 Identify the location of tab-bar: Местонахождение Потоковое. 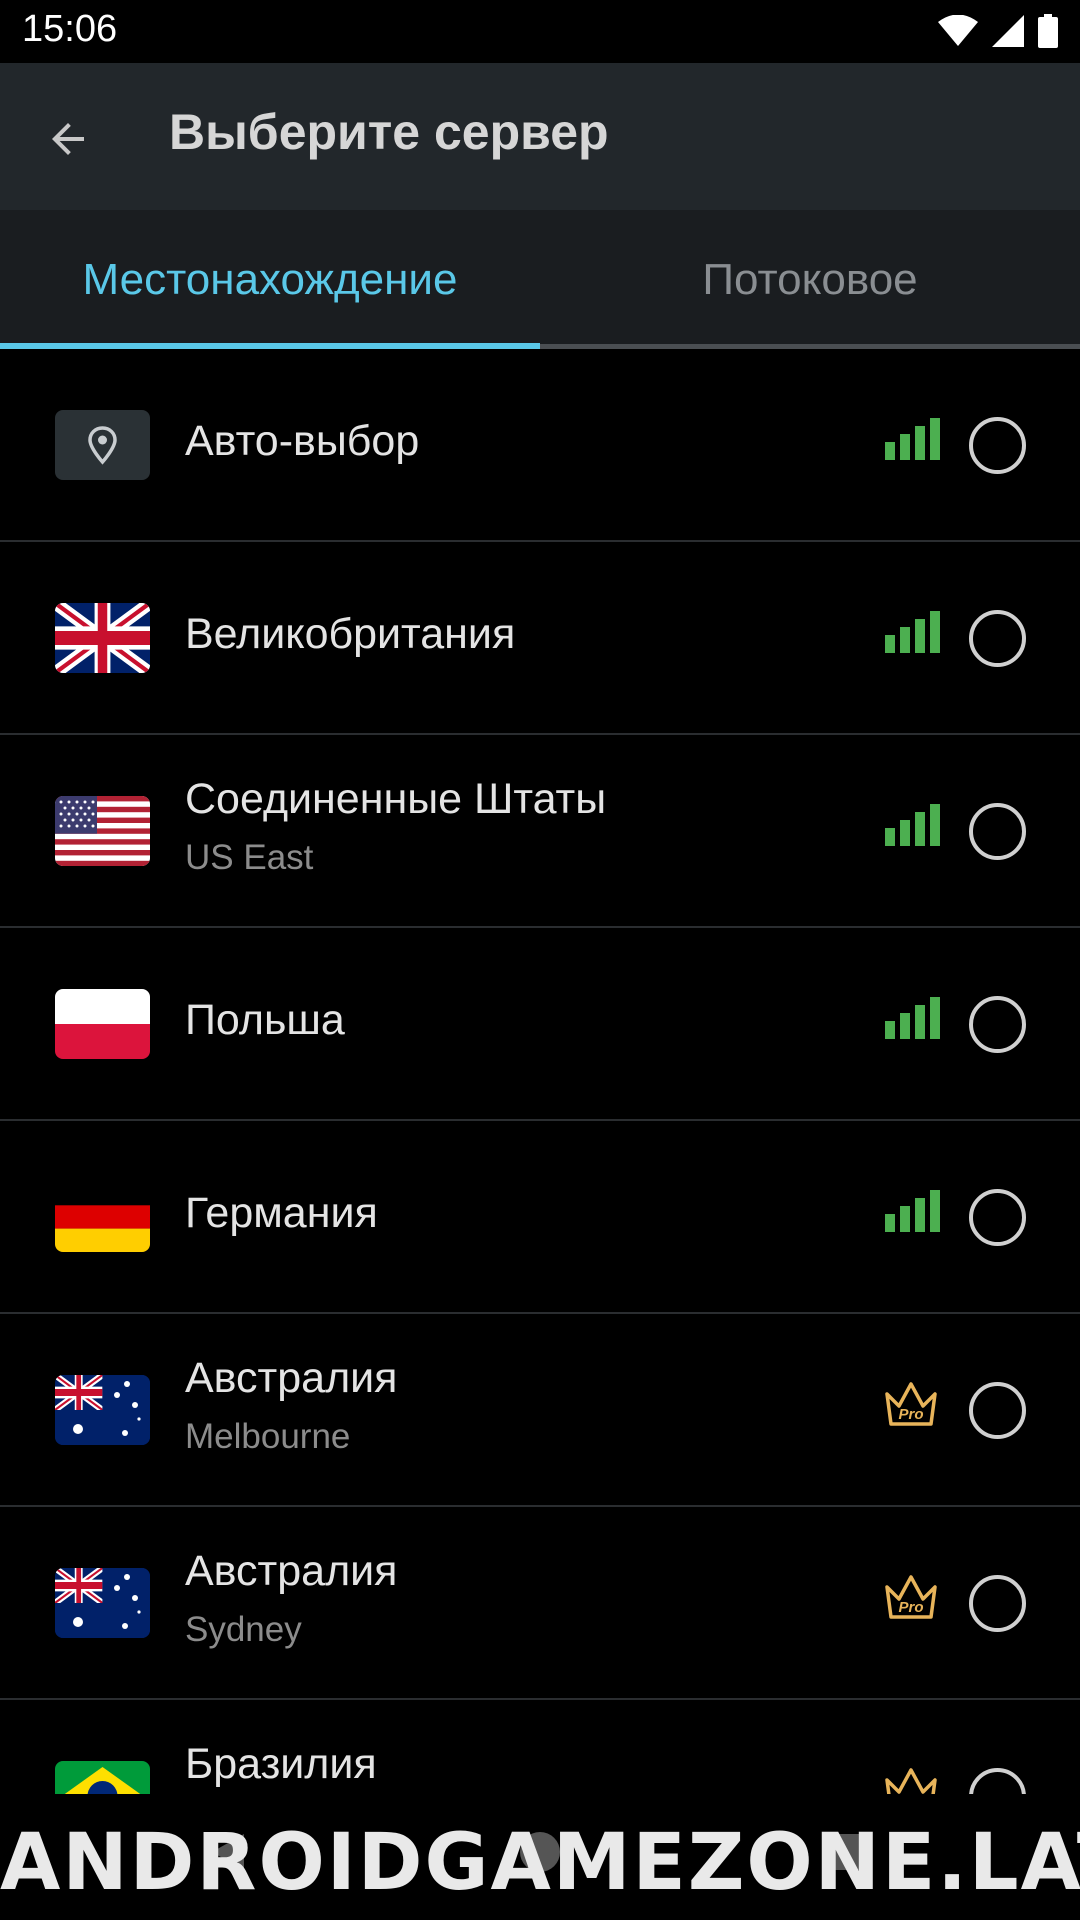
(540, 279).